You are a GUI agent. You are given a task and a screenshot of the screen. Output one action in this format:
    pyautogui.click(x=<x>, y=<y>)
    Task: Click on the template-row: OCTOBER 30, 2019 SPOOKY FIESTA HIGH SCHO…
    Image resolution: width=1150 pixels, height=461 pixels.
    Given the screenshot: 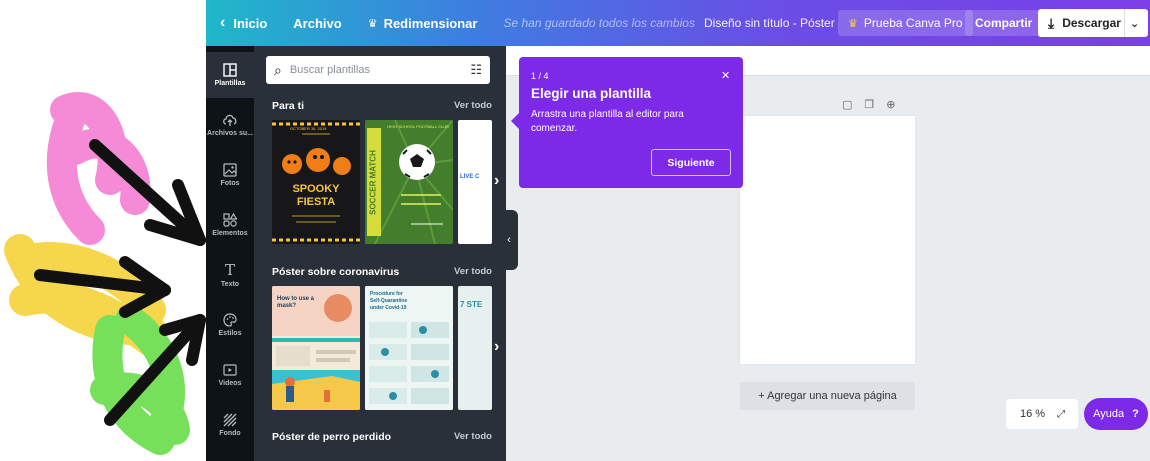 What is the action you would take?
    pyautogui.click(x=389, y=182)
    